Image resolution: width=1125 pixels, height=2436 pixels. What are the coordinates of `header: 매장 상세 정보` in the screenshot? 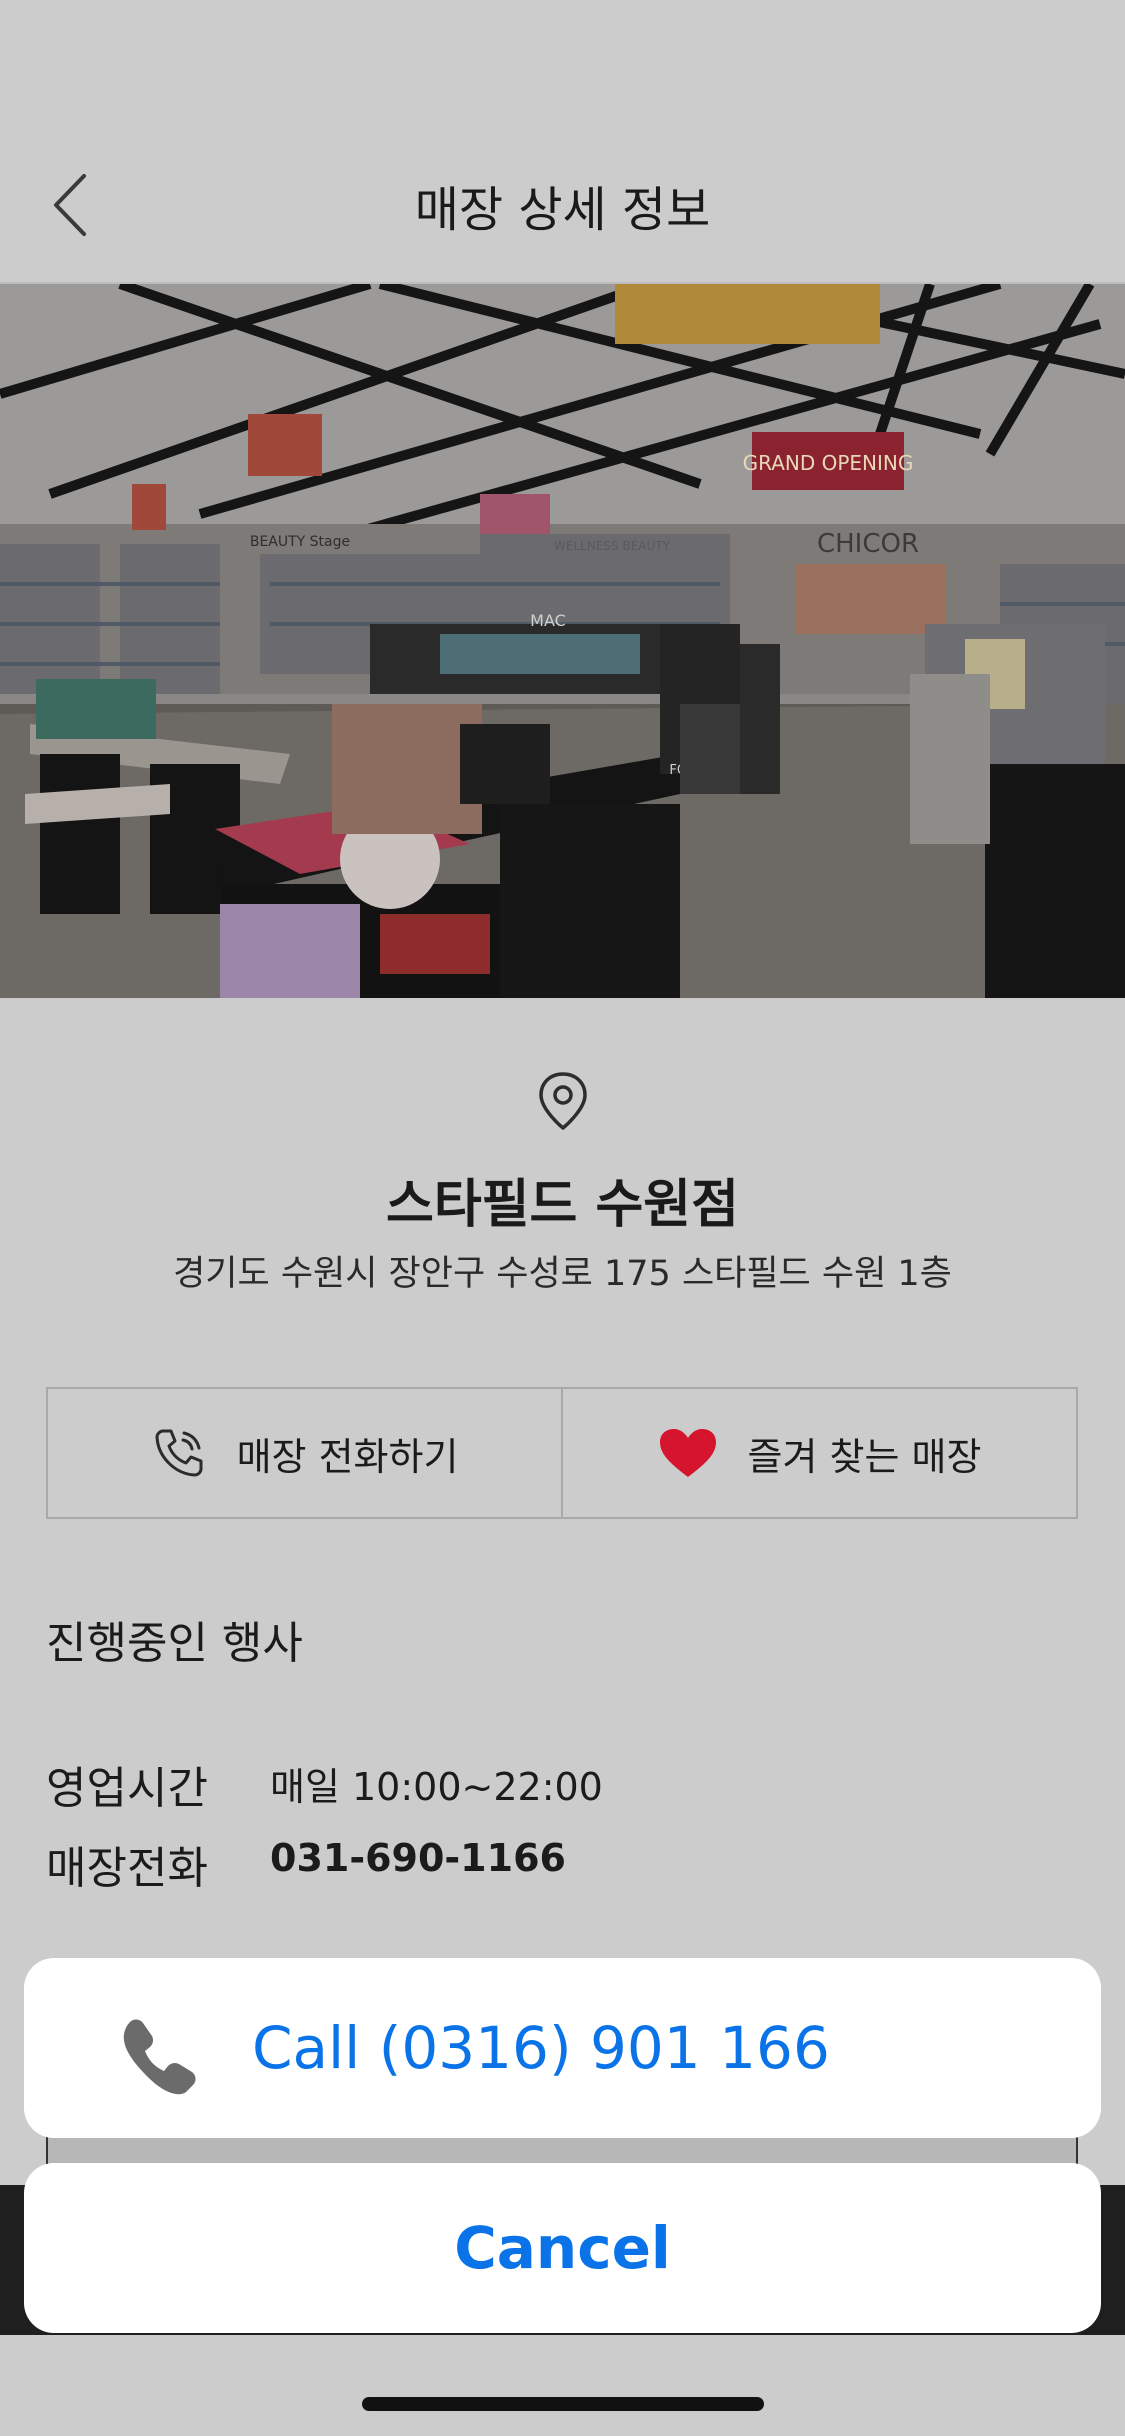 It's located at (562, 142).